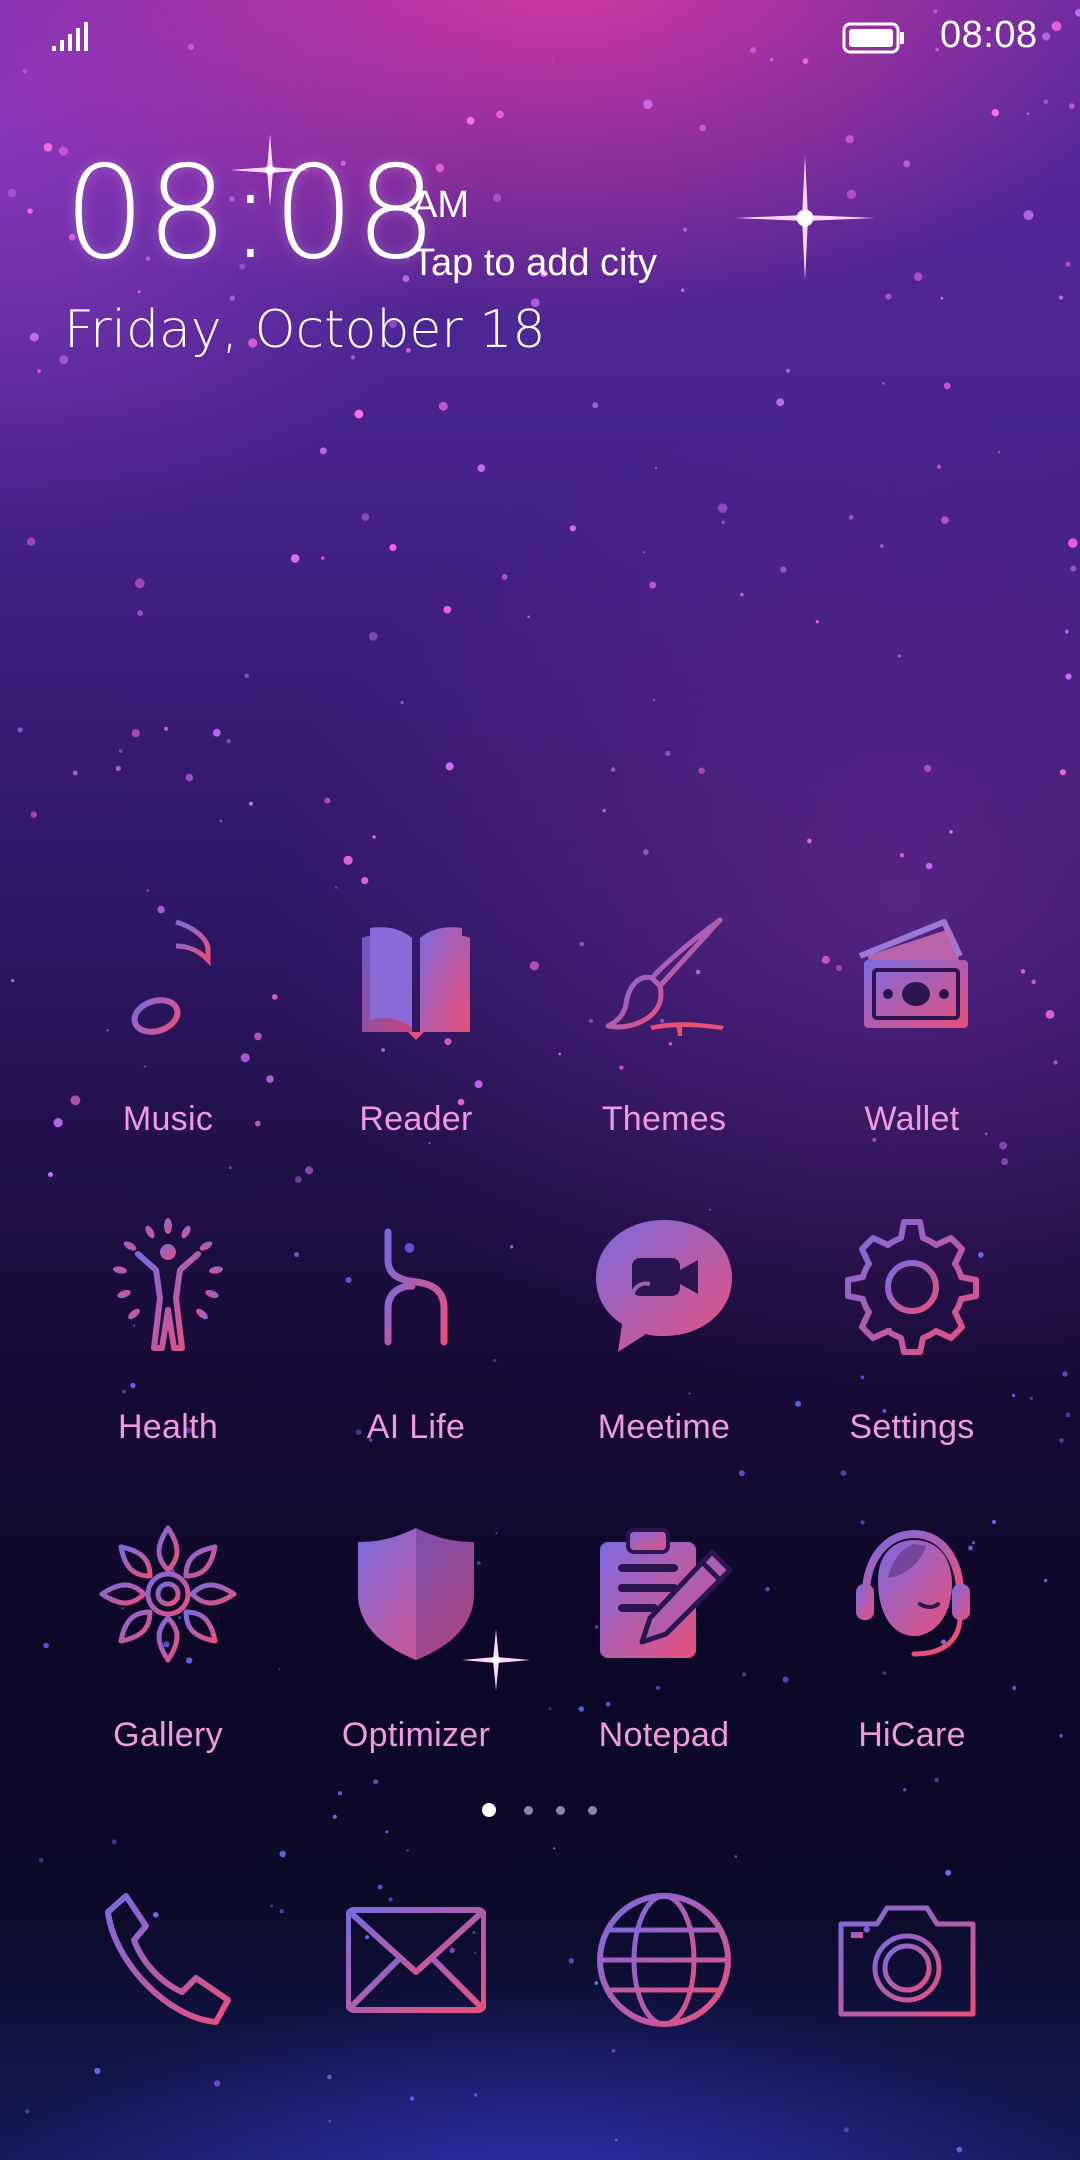 This screenshot has width=1080, height=2160. I want to click on app-optimizer: Optimizer, so click(416, 1654).